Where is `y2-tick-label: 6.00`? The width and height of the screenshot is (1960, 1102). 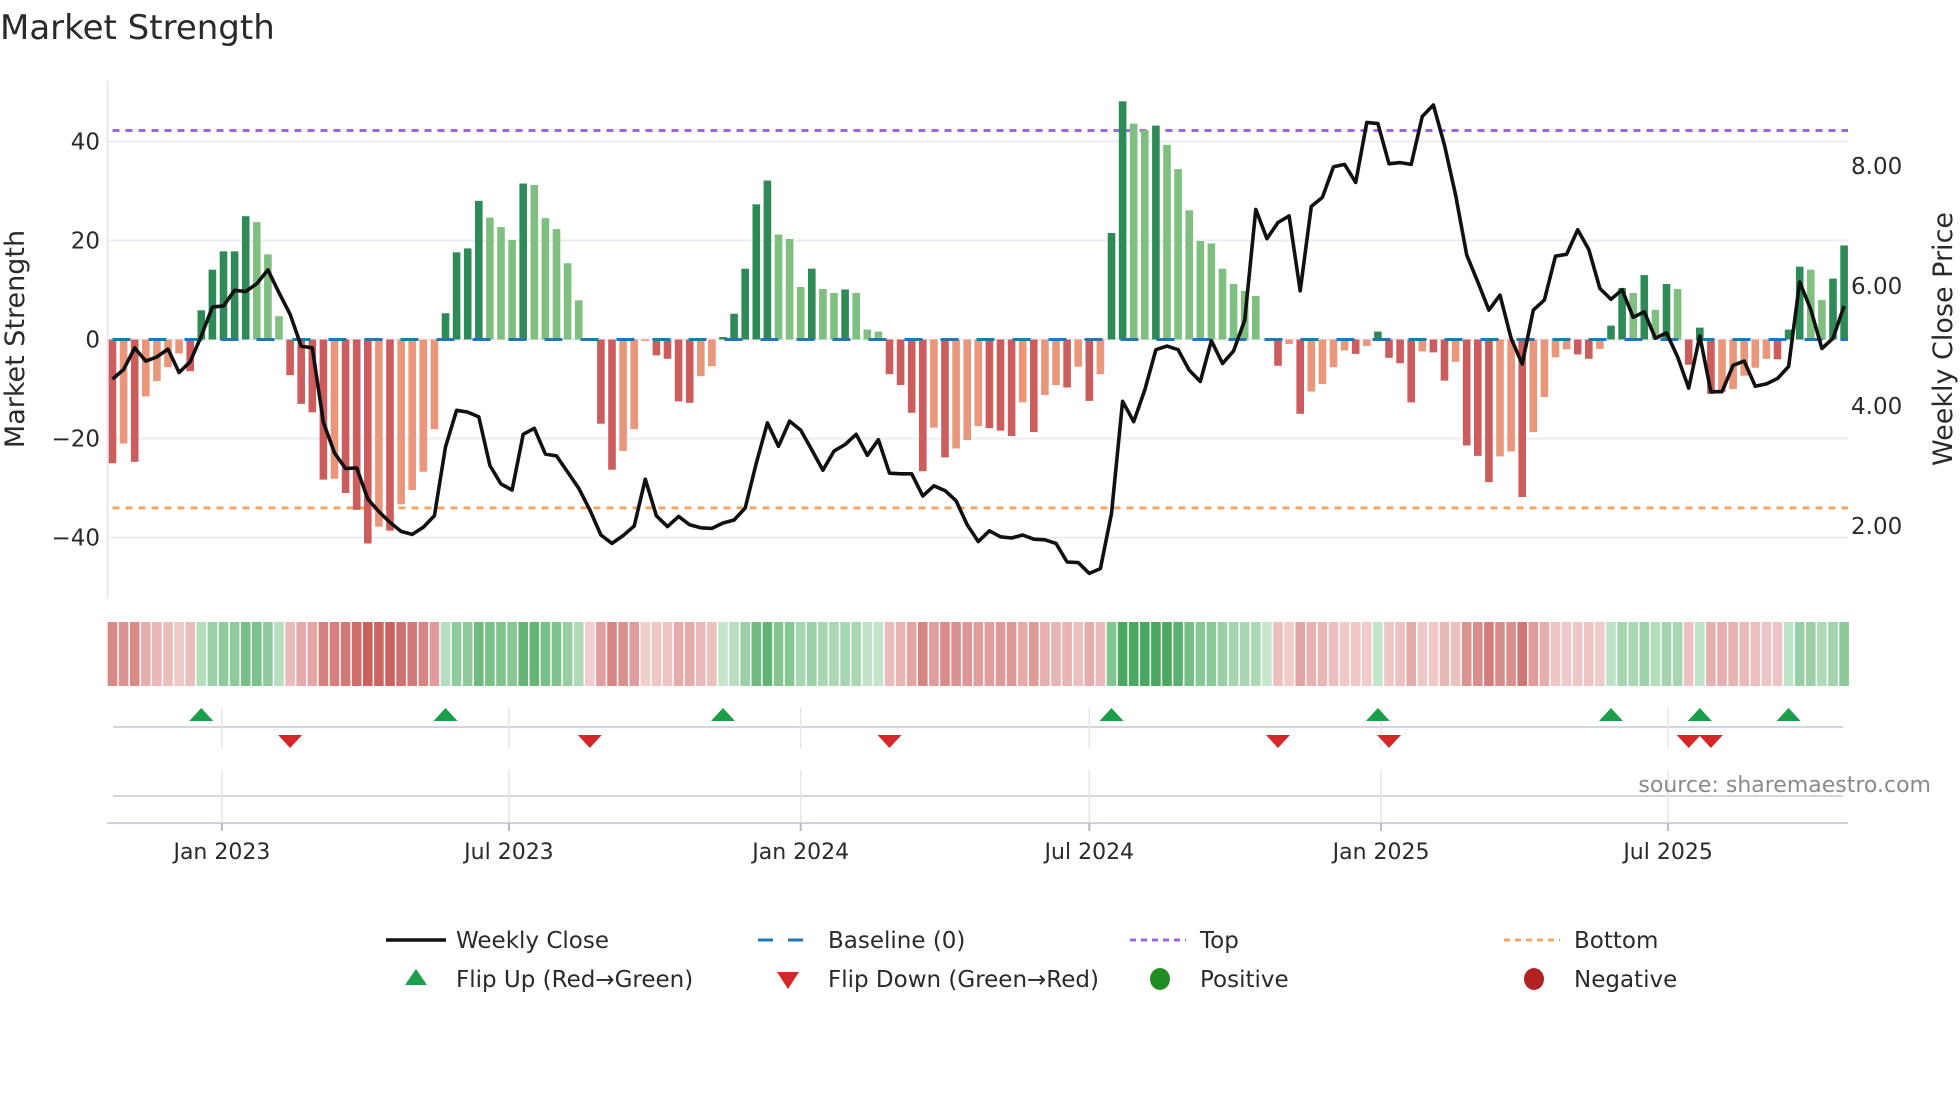
y2-tick-label: 6.00 is located at coordinates (1876, 287).